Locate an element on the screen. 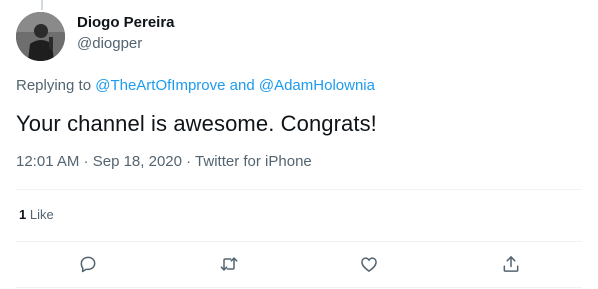 Image resolution: width=598 pixels, height=289 pixels. tweet-text: Your channel is awesome. Congrats! is located at coordinates (196, 123).